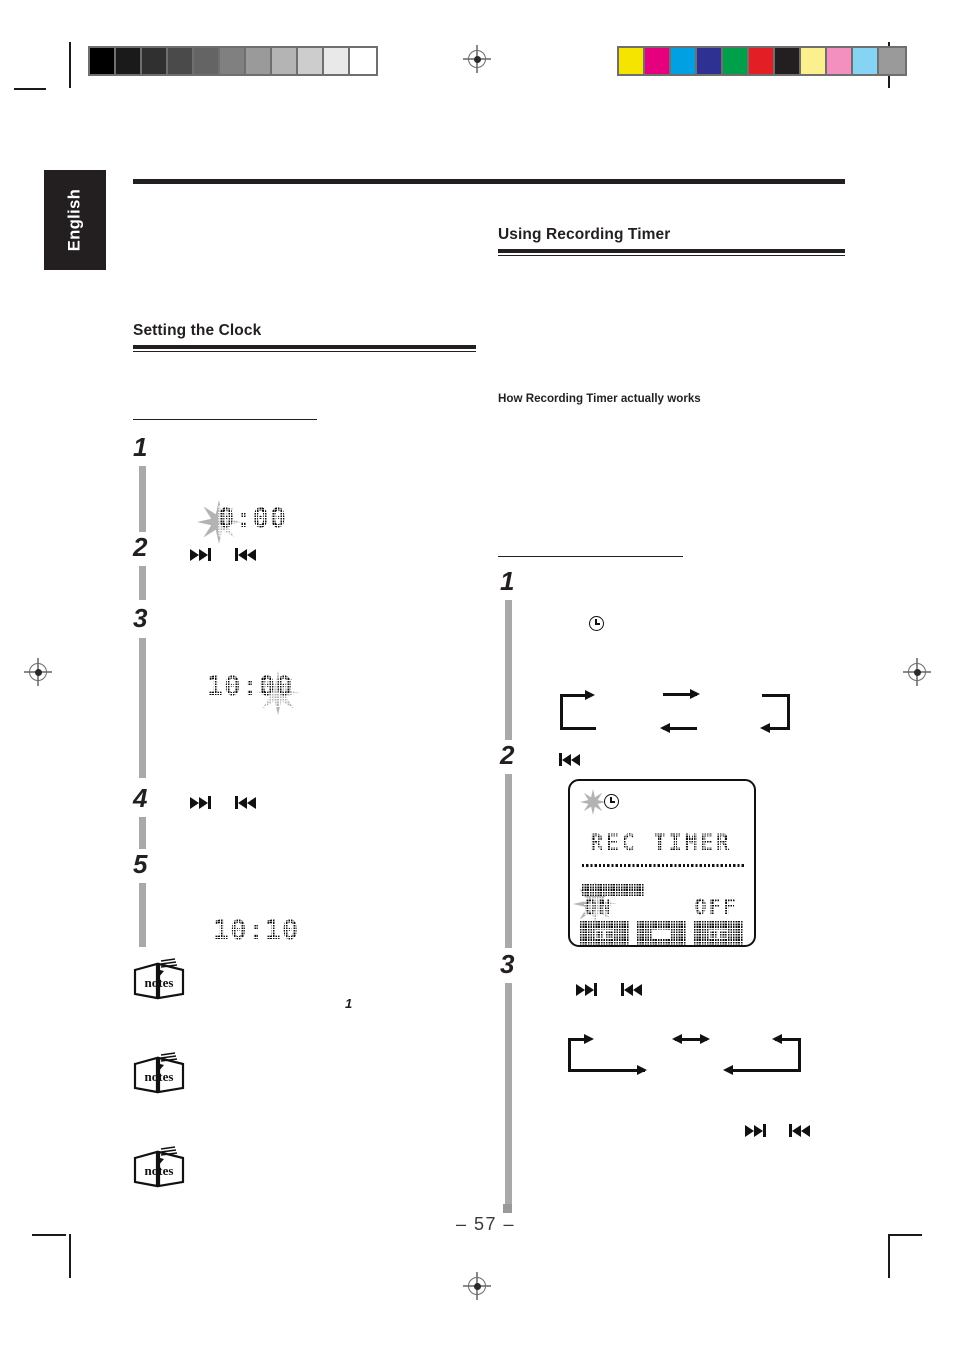 Image resolution: width=954 pixels, height=1351 pixels. I want to click on clock-display-set: 10:10, so click(265, 934).